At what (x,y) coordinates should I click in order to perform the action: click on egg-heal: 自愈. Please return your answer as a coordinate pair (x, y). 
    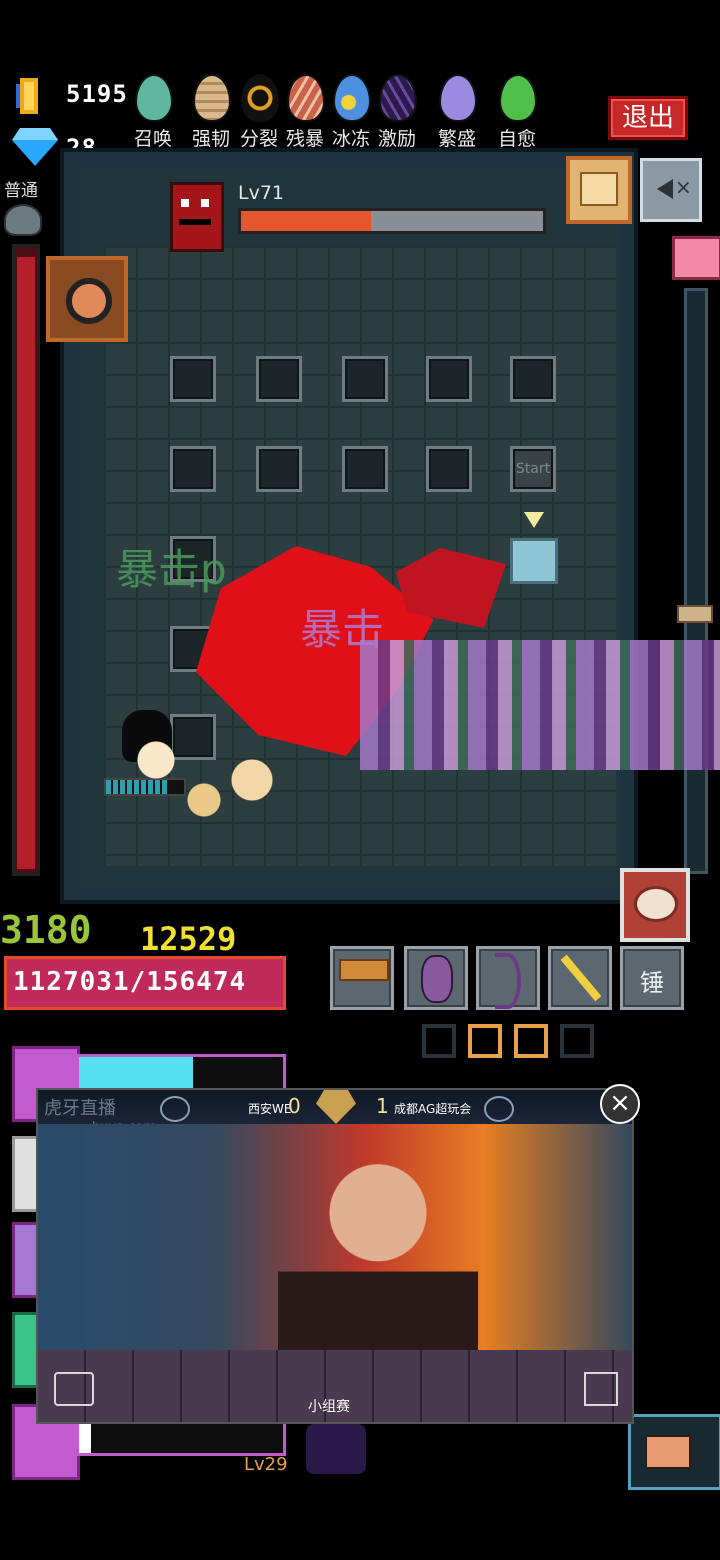
    Looking at the image, I should click on (517, 114).